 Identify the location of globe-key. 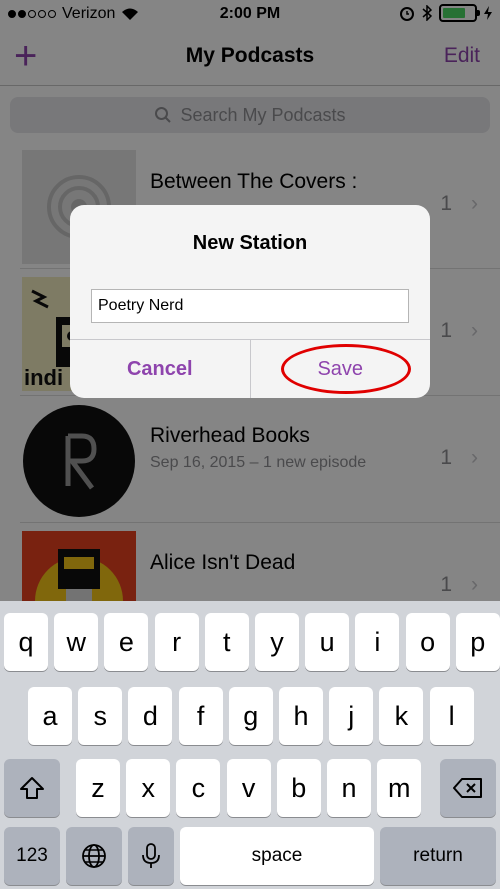
(94, 856).